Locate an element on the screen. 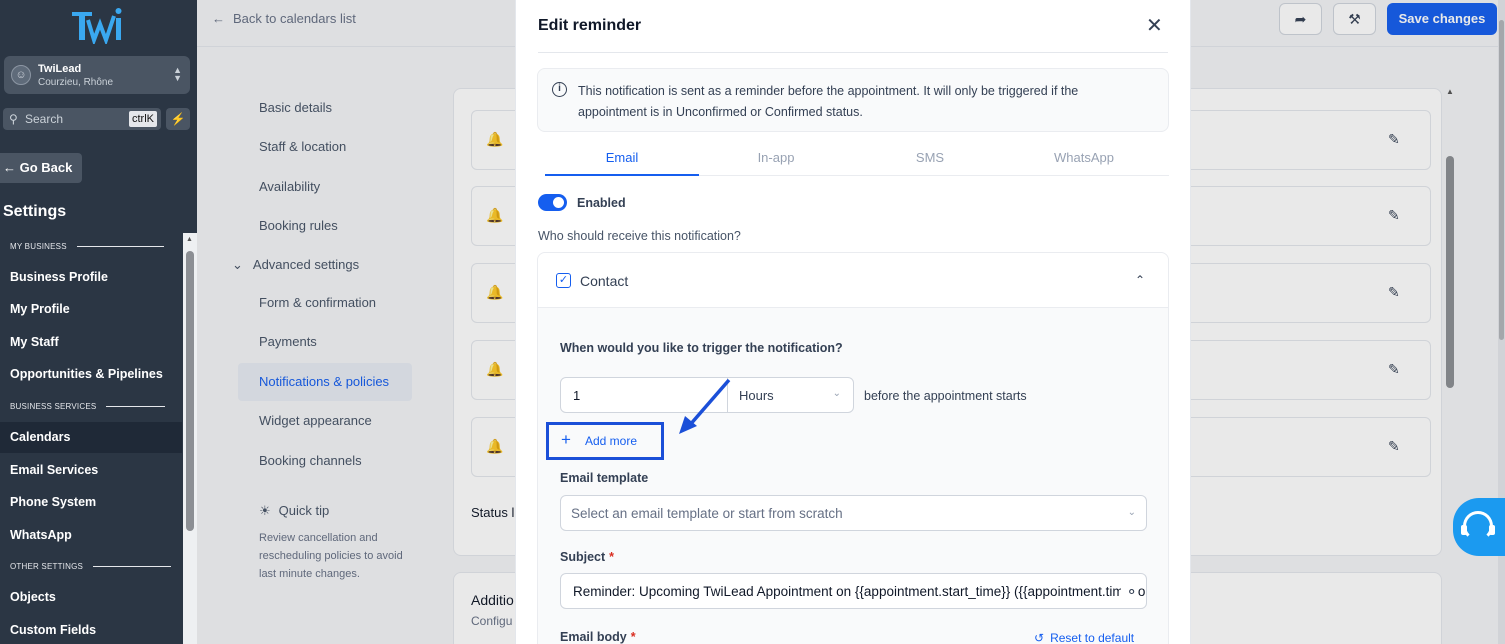 This screenshot has height=644, width=1505. scroll-up-icon: ▲ is located at coordinates (189, 239).